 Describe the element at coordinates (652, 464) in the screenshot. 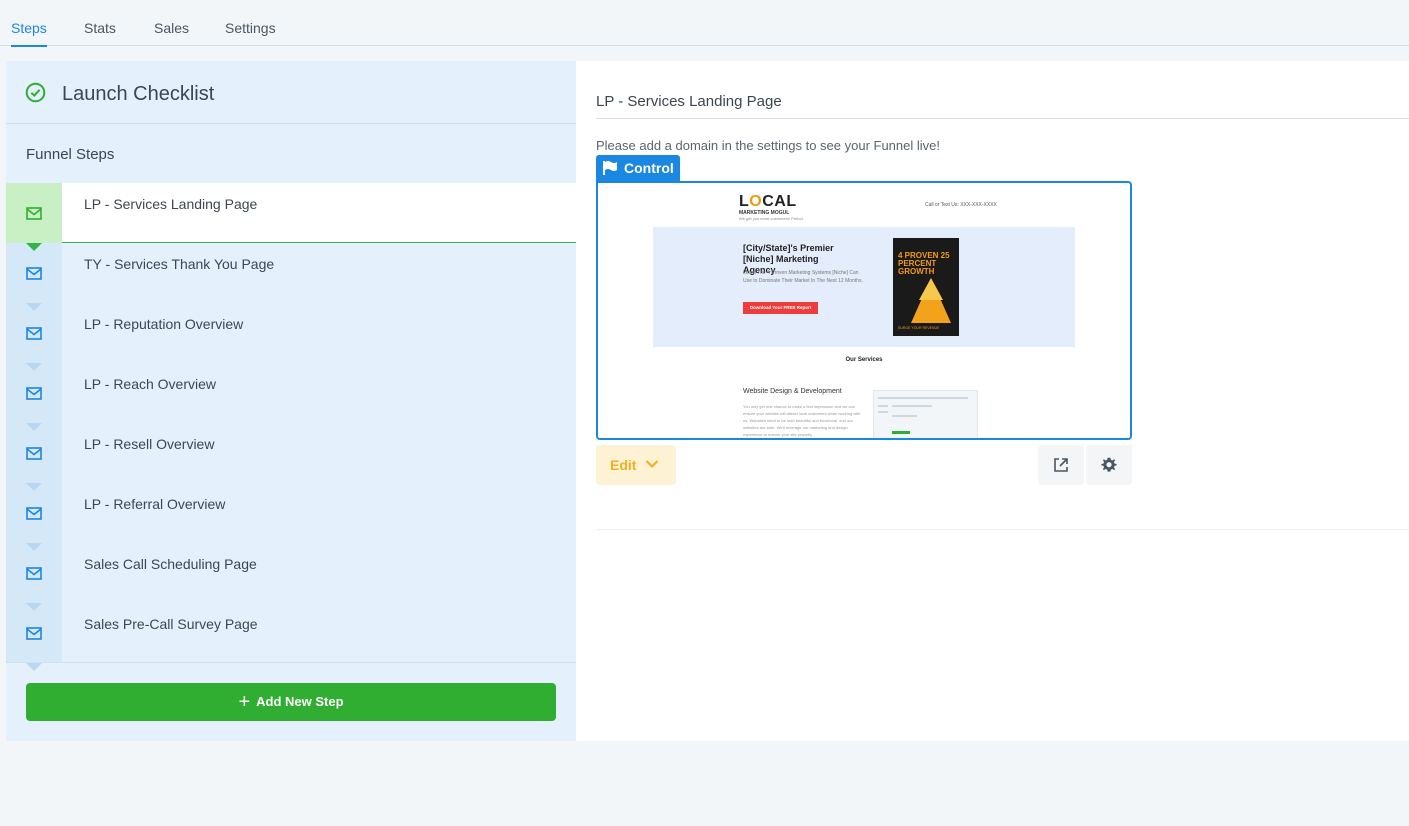

I see `chevron-down-icon` at that location.